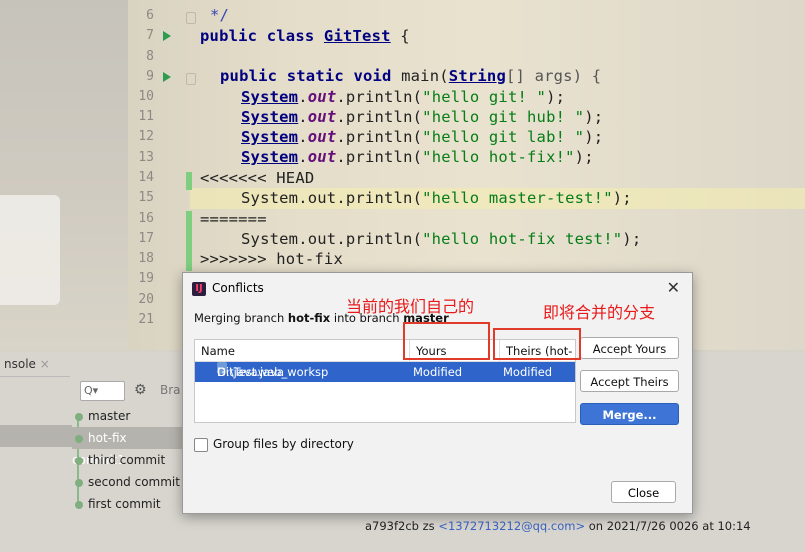 The image size is (805, 552). I want to click on file-path: D:\javaweb_worksp, so click(273, 372).